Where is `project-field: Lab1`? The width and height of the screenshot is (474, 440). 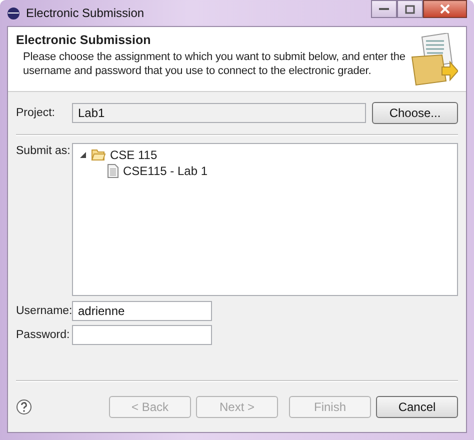
project-field: Lab1 is located at coordinates (219, 113).